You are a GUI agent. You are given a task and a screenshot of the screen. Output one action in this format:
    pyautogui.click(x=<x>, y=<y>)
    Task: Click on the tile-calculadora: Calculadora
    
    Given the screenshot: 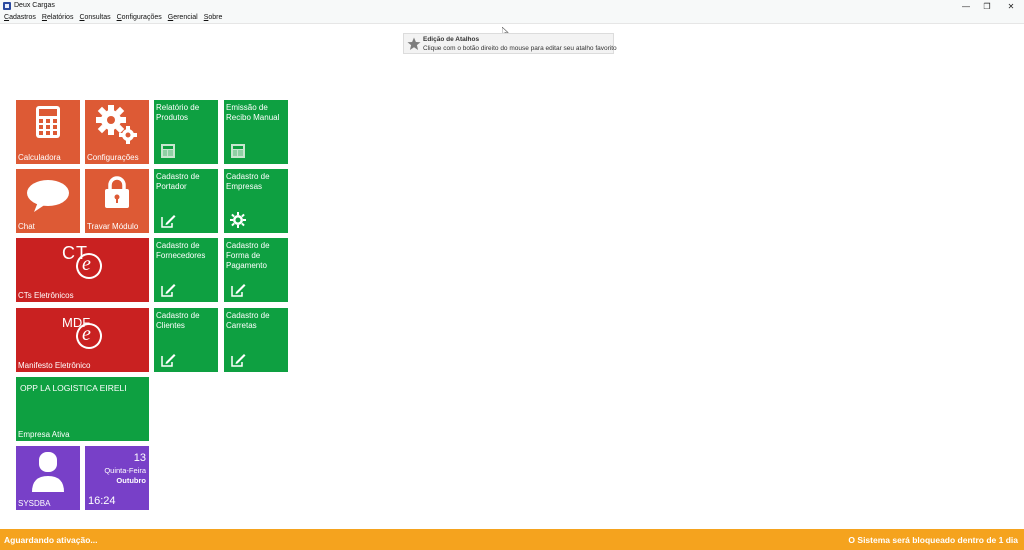 What is the action you would take?
    pyautogui.click(x=48, y=132)
    